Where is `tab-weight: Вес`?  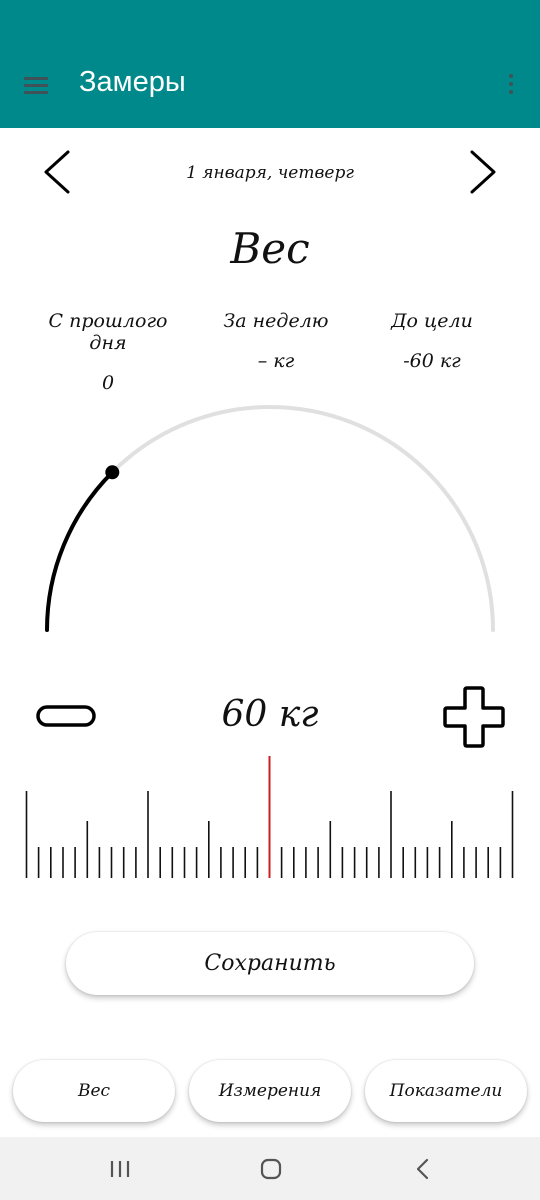 tab-weight: Вес is located at coordinates (94, 1091).